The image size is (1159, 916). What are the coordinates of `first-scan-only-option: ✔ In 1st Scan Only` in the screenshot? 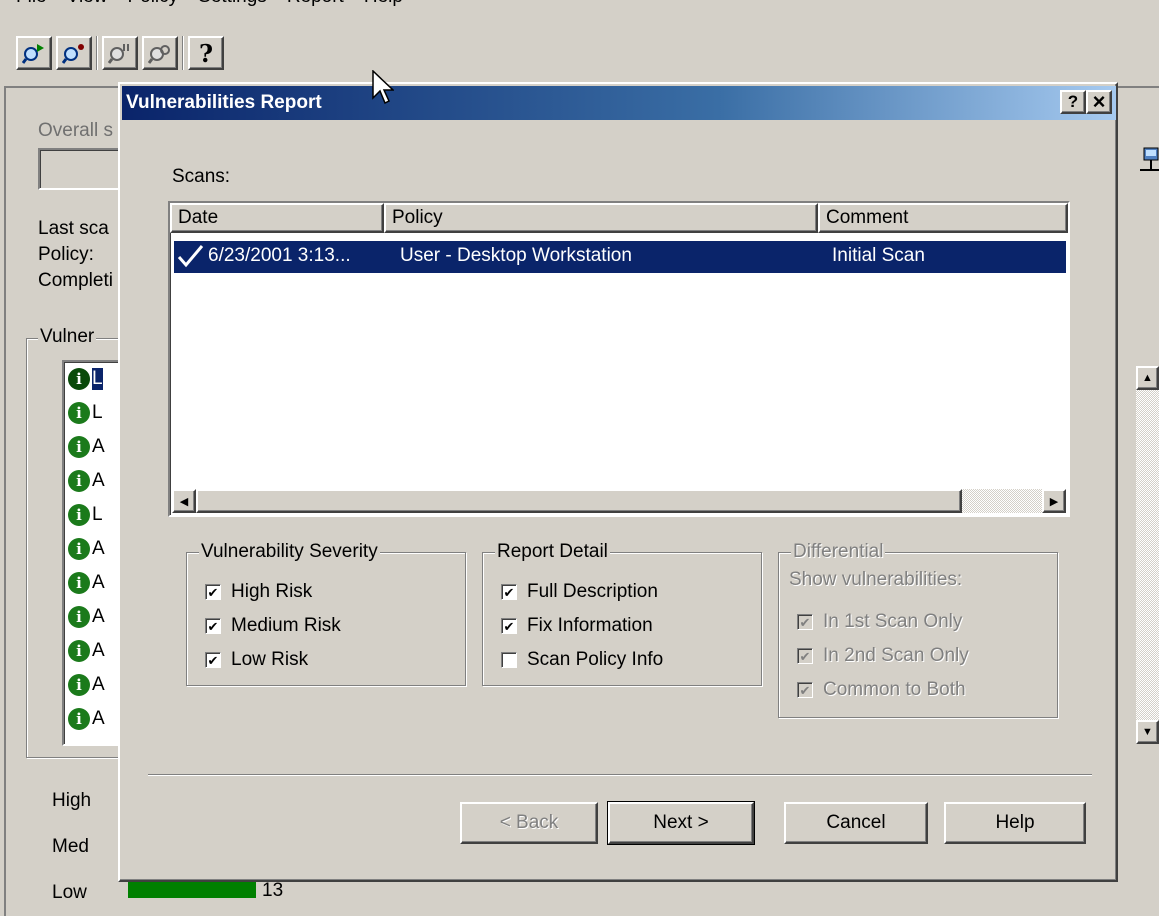 It's located at (879, 622).